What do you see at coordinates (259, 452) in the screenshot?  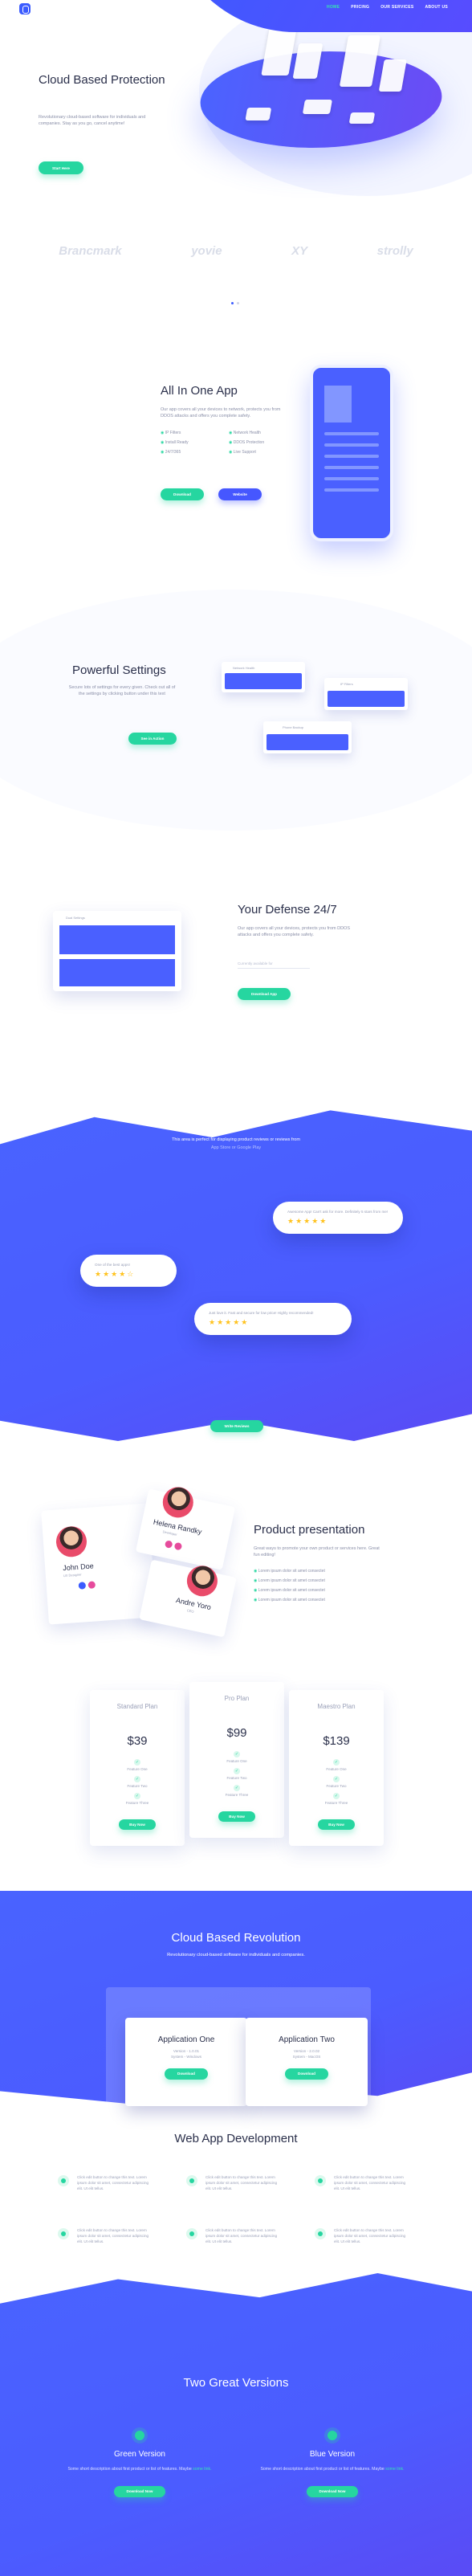 I see `feature-item: Live Support` at bounding box center [259, 452].